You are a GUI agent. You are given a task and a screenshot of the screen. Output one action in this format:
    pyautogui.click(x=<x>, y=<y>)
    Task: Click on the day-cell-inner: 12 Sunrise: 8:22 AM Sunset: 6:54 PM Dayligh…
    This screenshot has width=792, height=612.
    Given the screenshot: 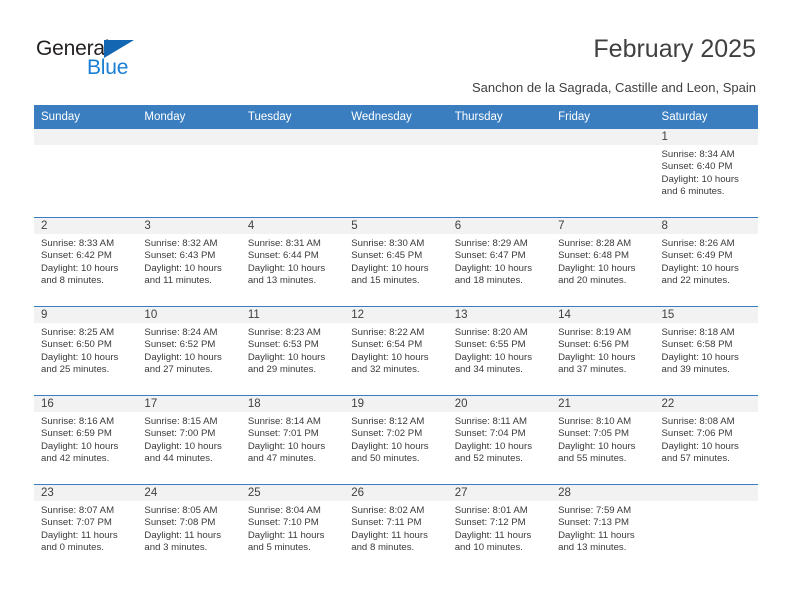 What is the action you would take?
    pyautogui.click(x=396, y=351)
    